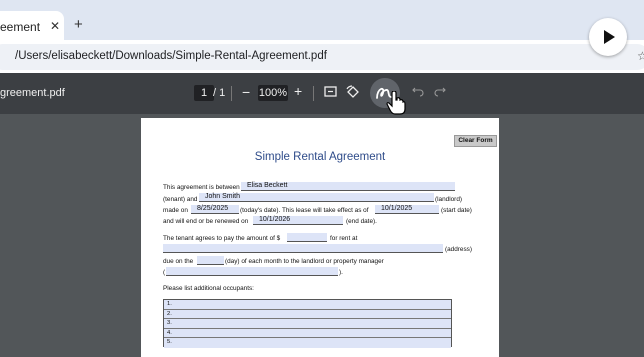 This screenshot has height=357, width=644. Describe the element at coordinates (361, 221) in the screenshot. I see `end-date-label: (end date).` at that location.